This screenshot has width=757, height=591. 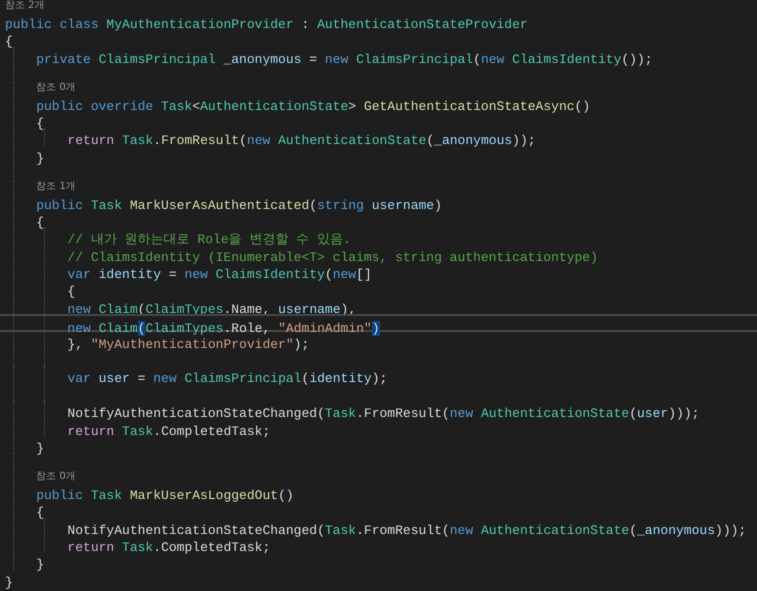 What do you see at coordinates (312, 106) in the screenshot?
I see `code-line: public override Task<AuthenticationState> GetAuthenticationStateAsync()` at bounding box center [312, 106].